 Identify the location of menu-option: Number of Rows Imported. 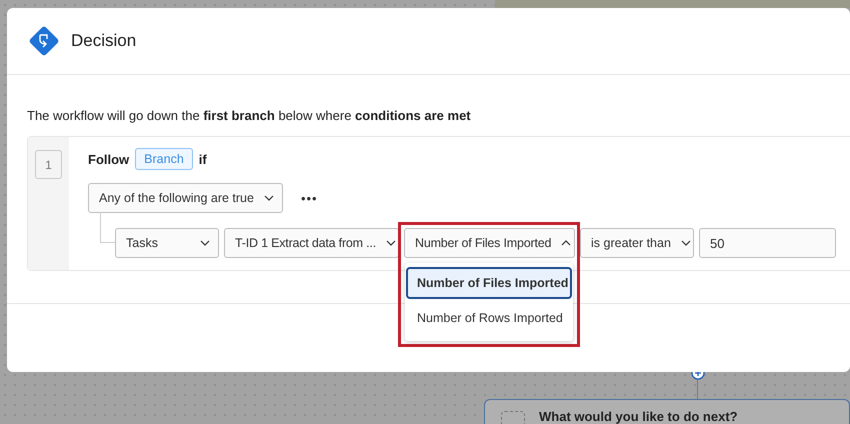
(489, 318).